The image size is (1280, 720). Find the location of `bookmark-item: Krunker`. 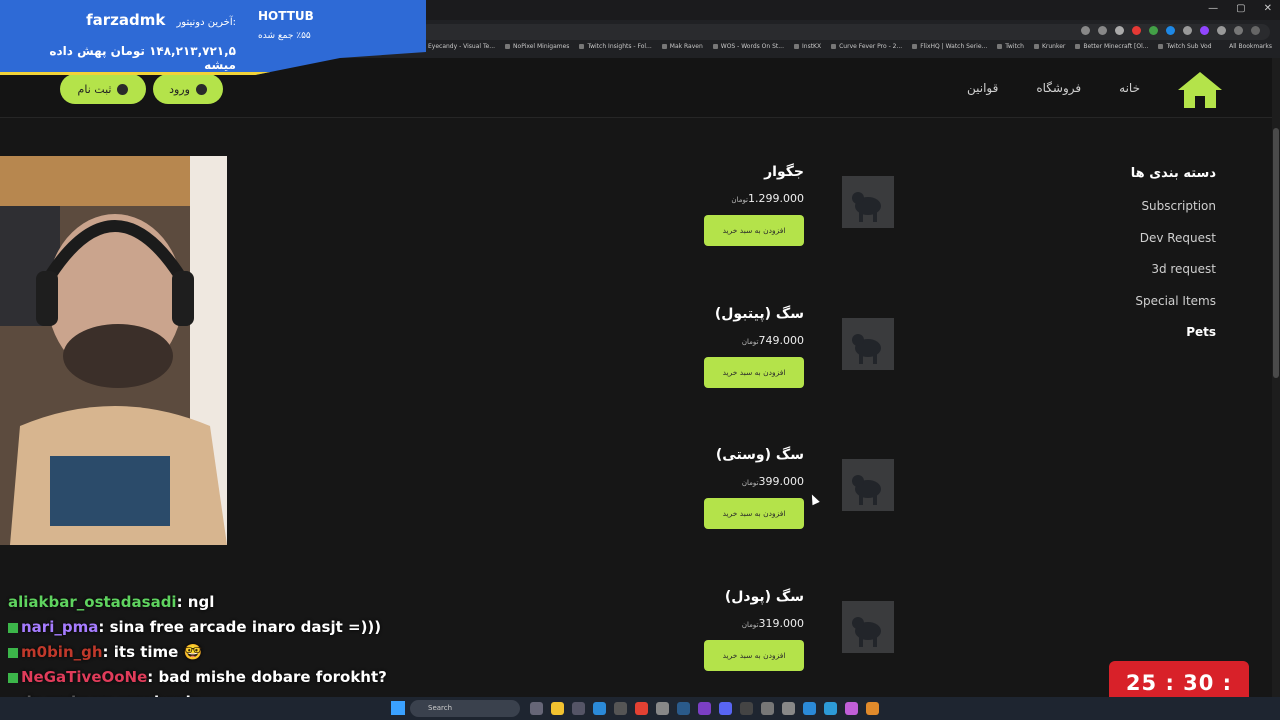

bookmark-item: Krunker is located at coordinates (1049, 46).